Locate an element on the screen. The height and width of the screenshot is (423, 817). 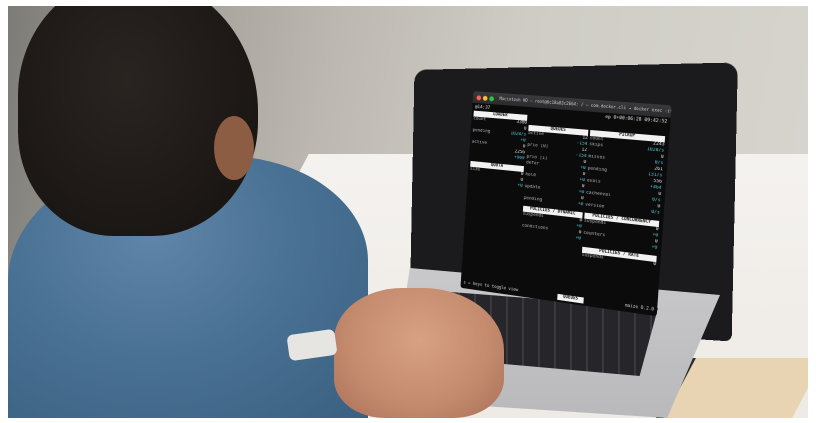
terminal-ep-and-clock: ep 0+00:06:28 09:42:52 is located at coordinates (636, 120).